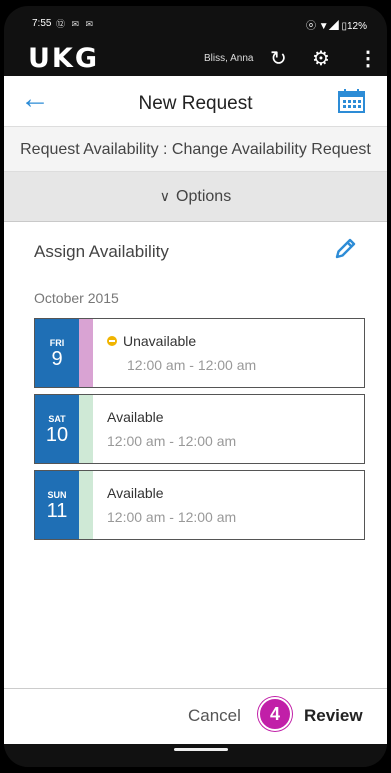 The image size is (391, 773). Describe the element at coordinates (76, 298) in the screenshot. I see `month-label: October 2015` at that location.